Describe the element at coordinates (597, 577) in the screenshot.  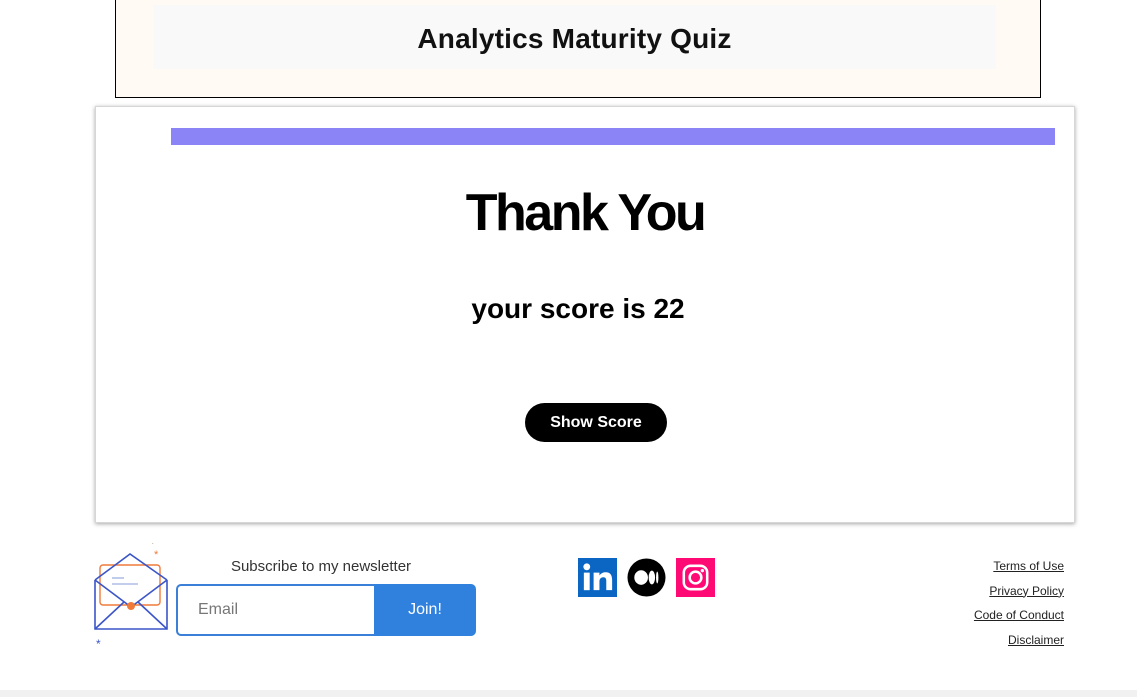
I see `linkedin-icon` at that location.